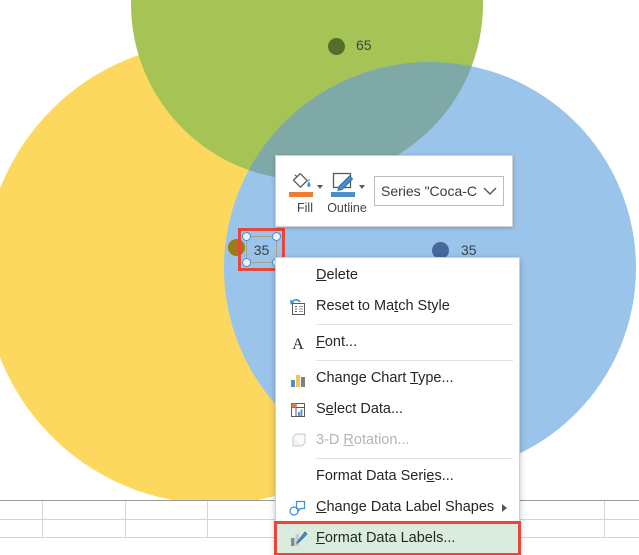 The height and width of the screenshot is (555, 639). I want to click on context-menu-item-change-data-label-shapes: Change Data Label Shapes, so click(397, 507).